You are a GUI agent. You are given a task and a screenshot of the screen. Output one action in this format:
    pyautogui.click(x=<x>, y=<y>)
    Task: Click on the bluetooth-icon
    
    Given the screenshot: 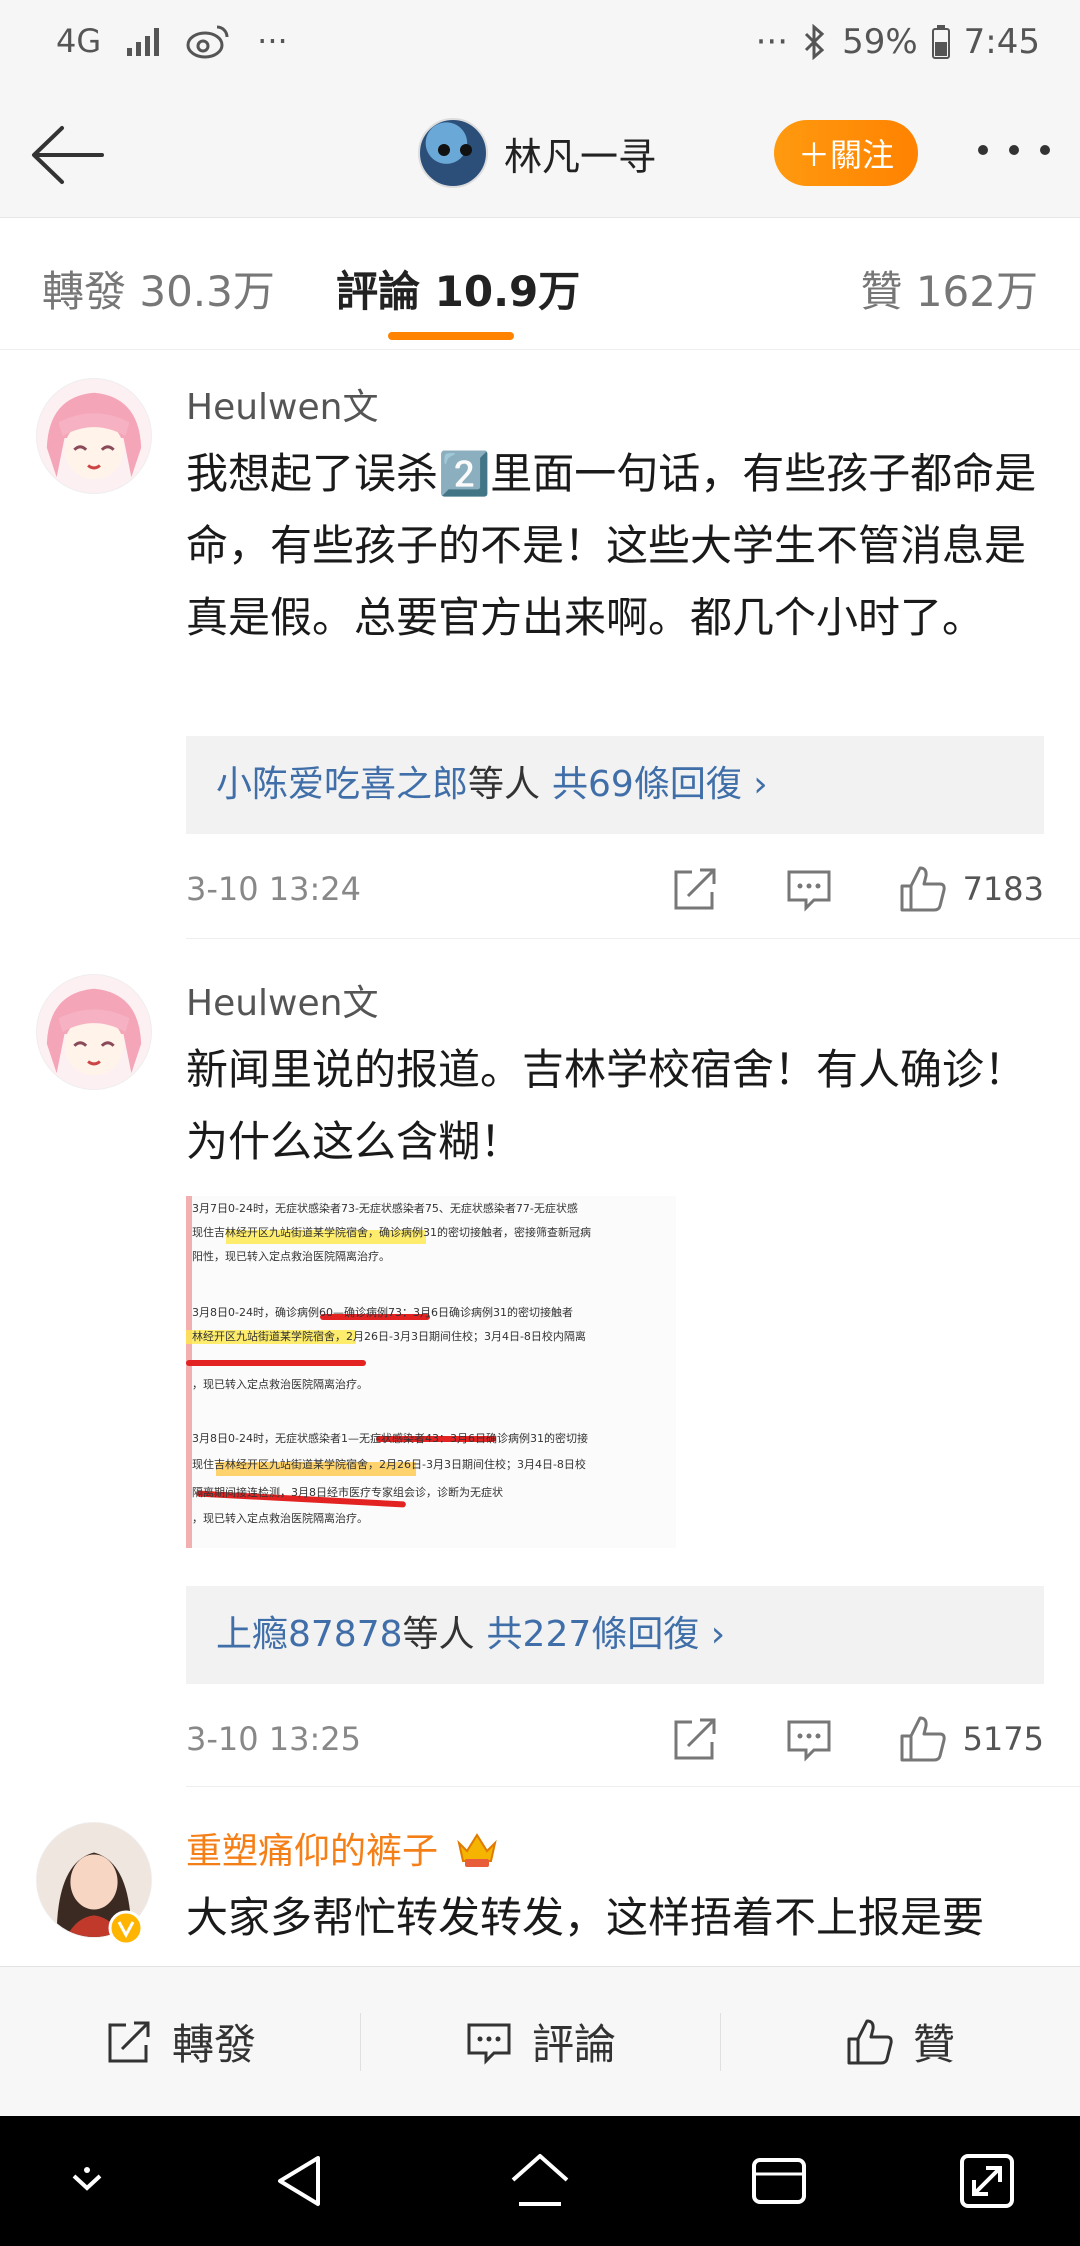 What is the action you would take?
    pyautogui.click(x=815, y=42)
    